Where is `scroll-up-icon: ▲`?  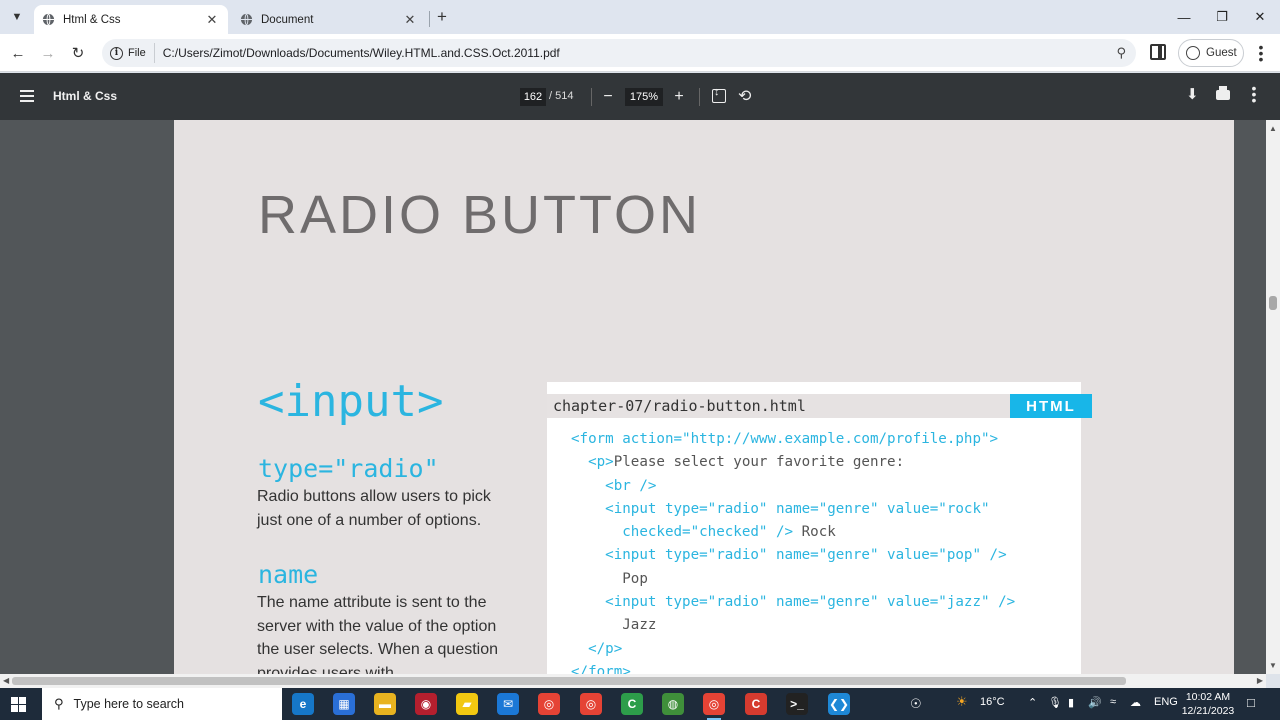
scroll-up-icon: ▲ is located at coordinates (1273, 128).